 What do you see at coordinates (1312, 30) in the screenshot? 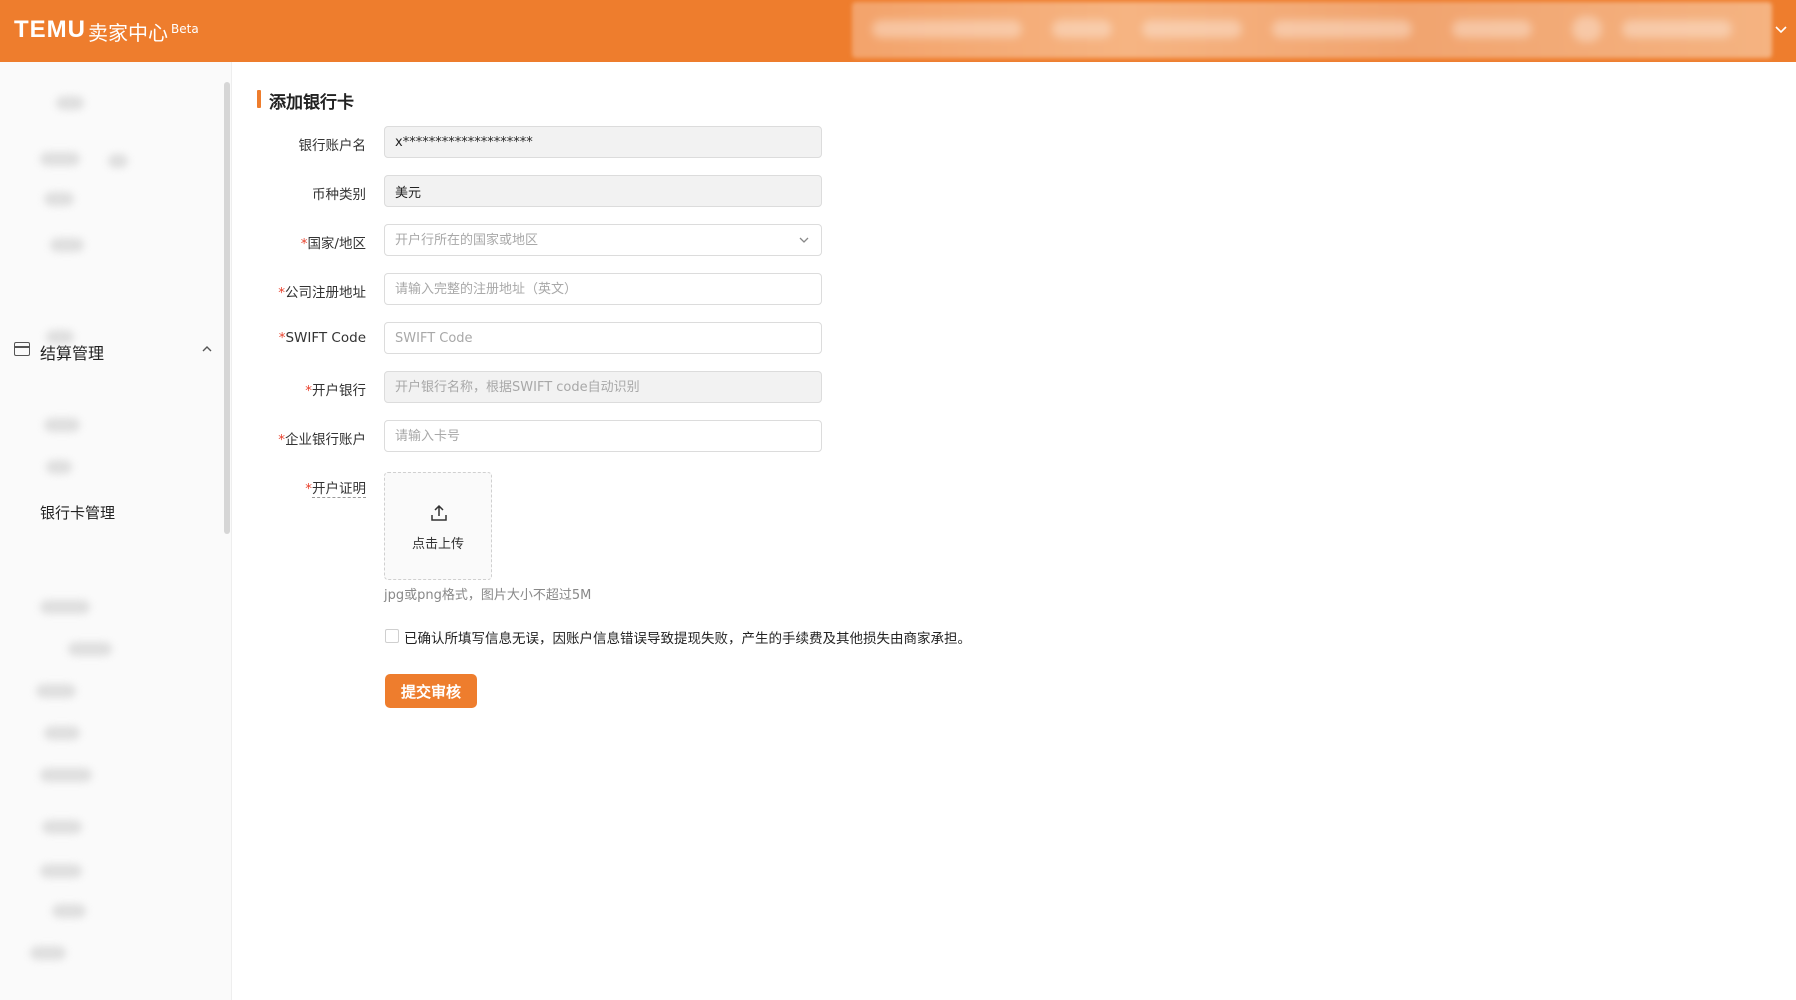
I see `blurred-header-nav` at bounding box center [1312, 30].